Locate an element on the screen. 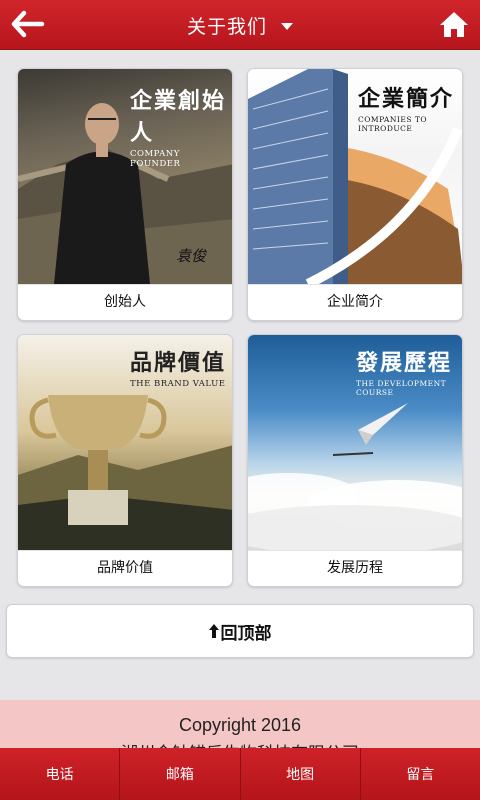  footer: Copyright 2016 湖州金钟锚乐生物科技有限公司 is located at coordinates (240, 725).